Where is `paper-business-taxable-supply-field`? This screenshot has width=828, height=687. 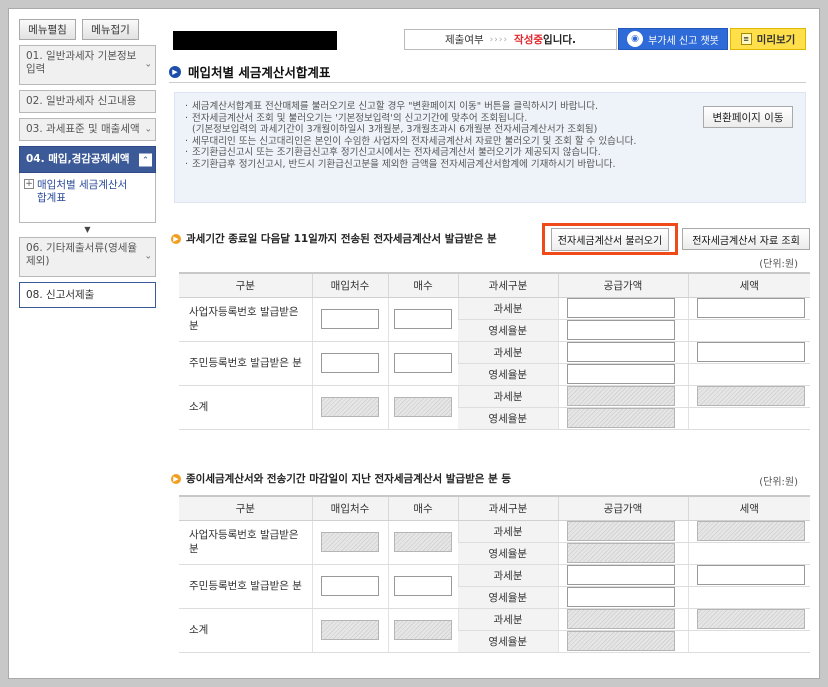
paper-business-taxable-supply-field is located at coordinates (620, 531).